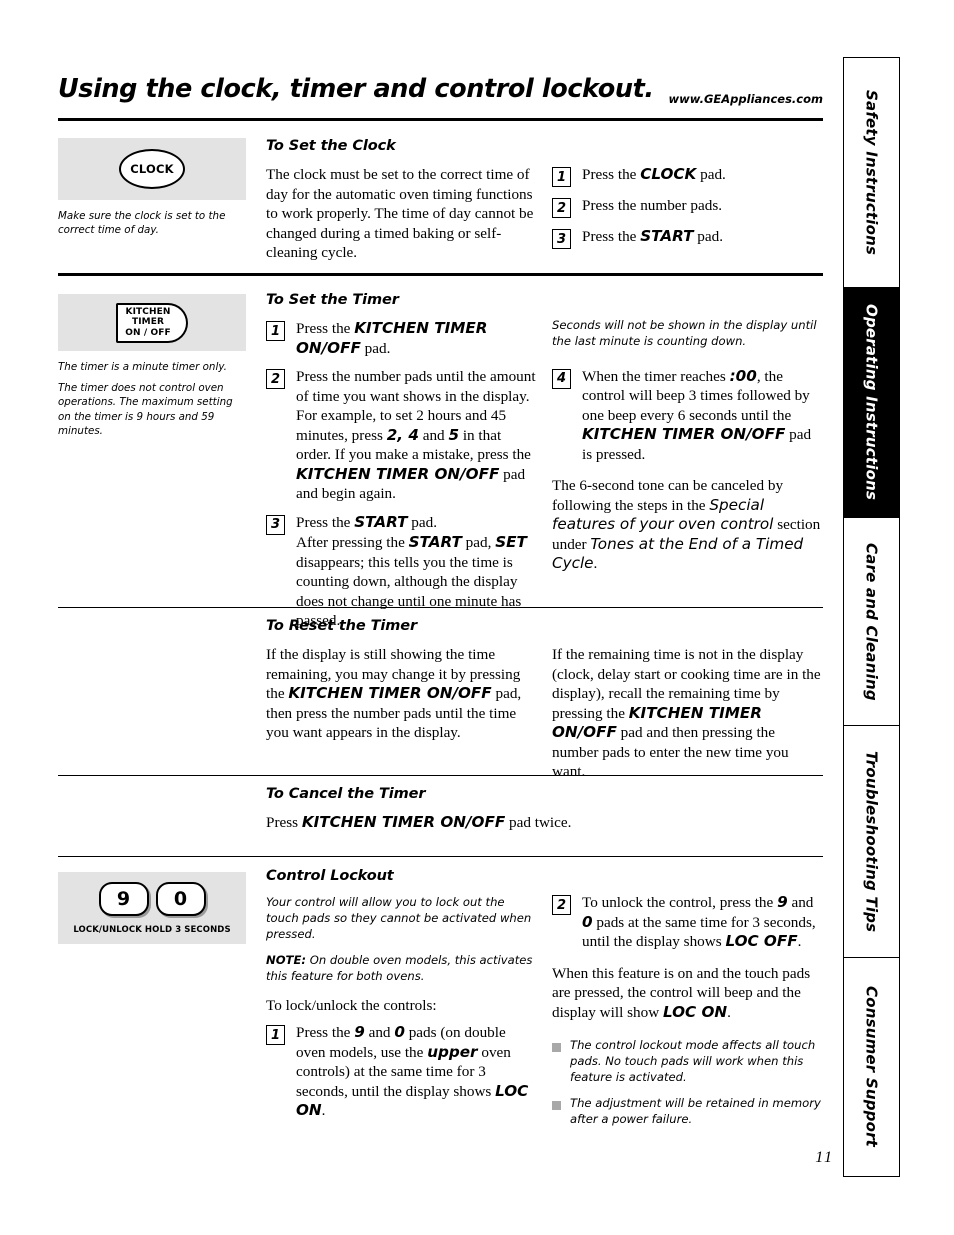 The height and width of the screenshot is (1235, 954). What do you see at coordinates (152, 929) in the screenshot?
I see `lockout-pad-caption: LOCK/UNLOCK HOLD 3 SECONDS` at bounding box center [152, 929].